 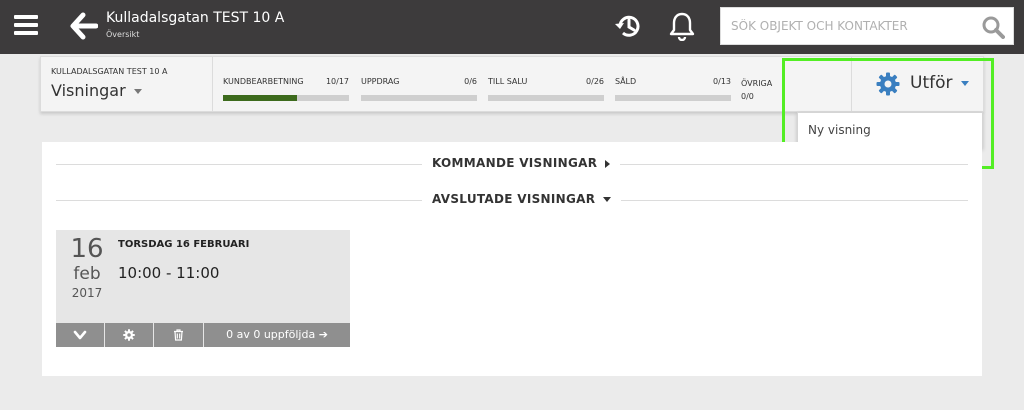 I want to click on progress-label: SÅLD, so click(x=626, y=81).